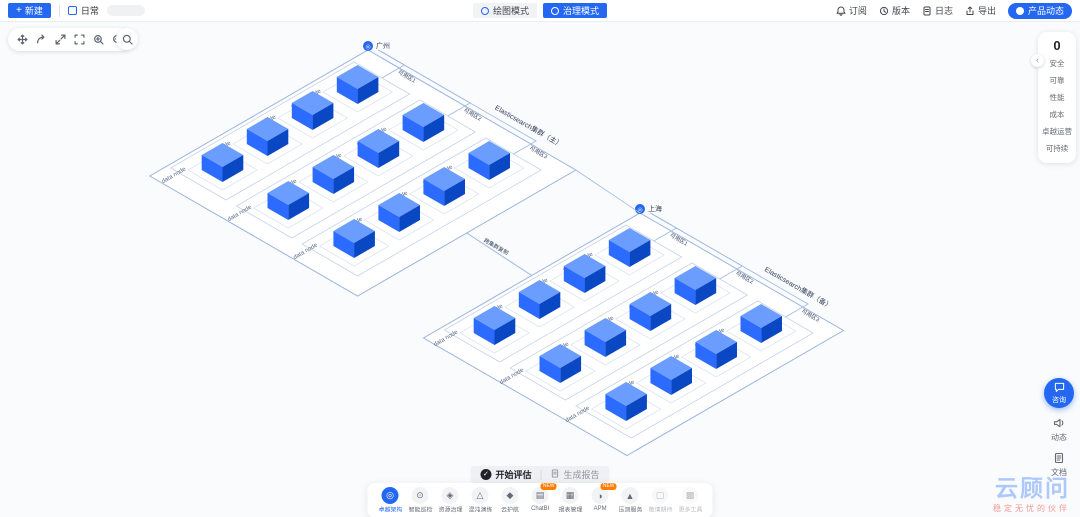 The image size is (1080, 517). What do you see at coordinates (604, 493) in the screenshot?
I see `apm-icon: ◑ NEW` at bounding box center [604, 493].